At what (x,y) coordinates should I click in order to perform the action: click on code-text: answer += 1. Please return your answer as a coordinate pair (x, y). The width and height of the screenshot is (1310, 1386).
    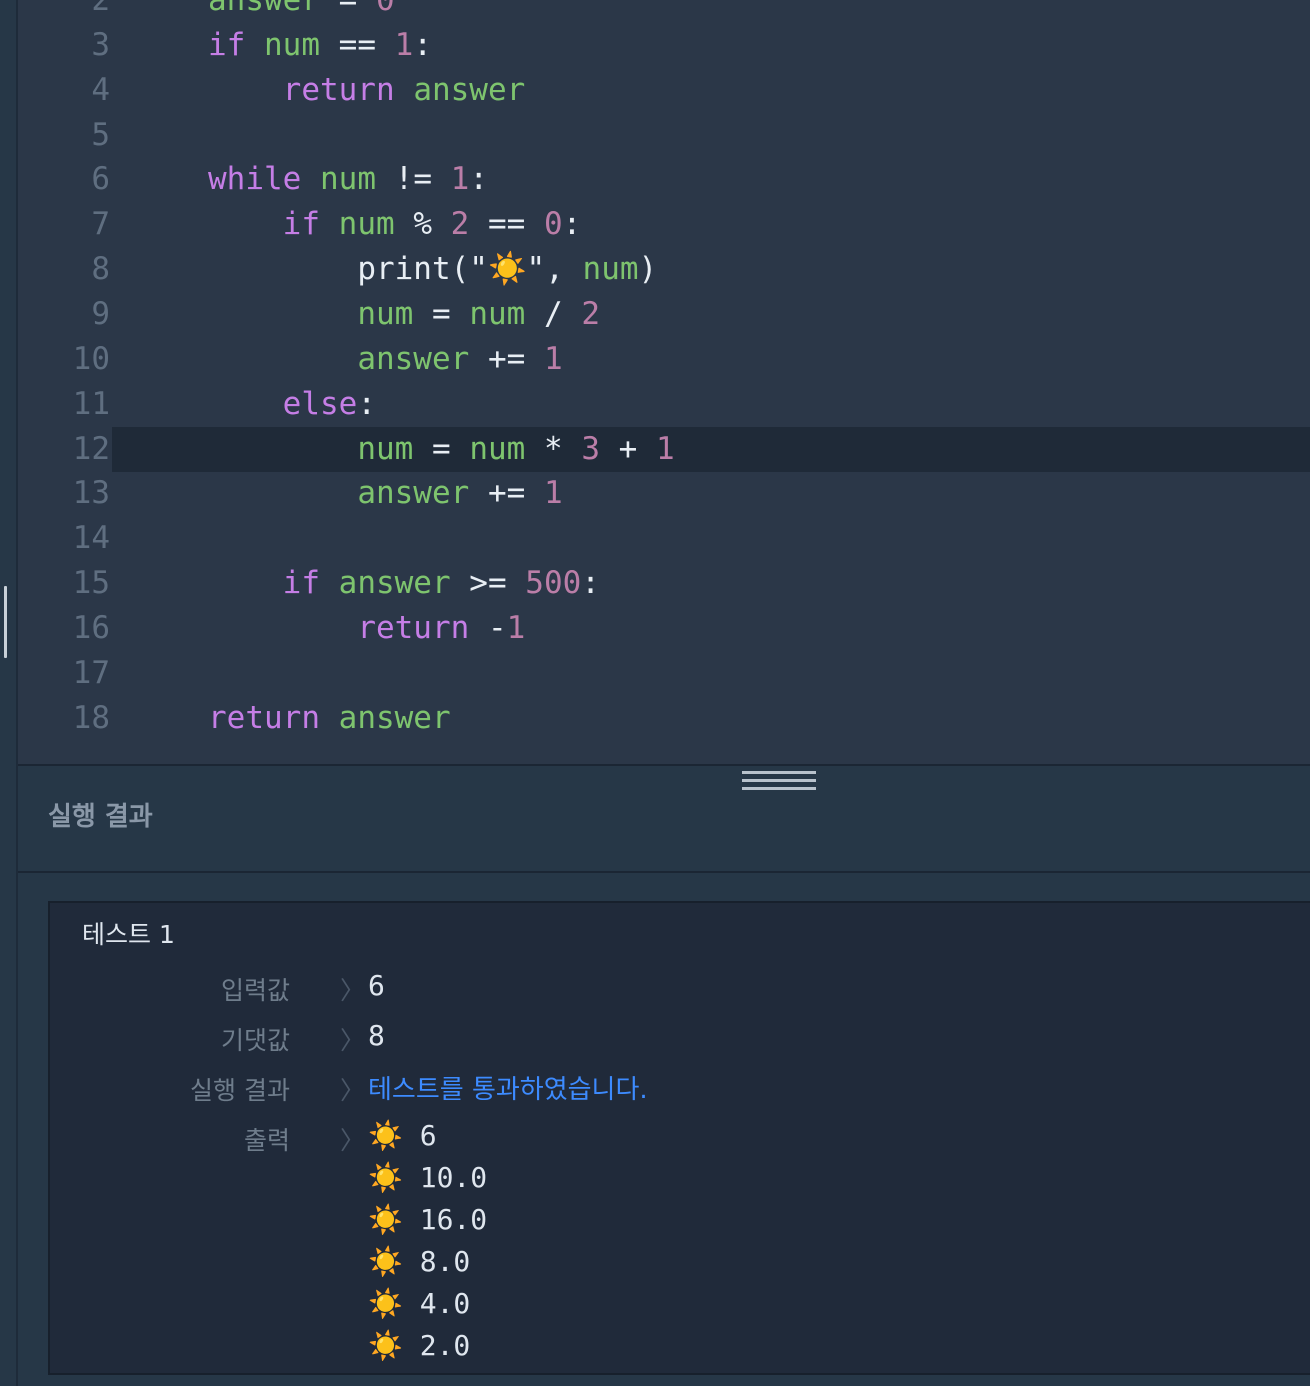
    Looking at the image, I should click on (385, 493).